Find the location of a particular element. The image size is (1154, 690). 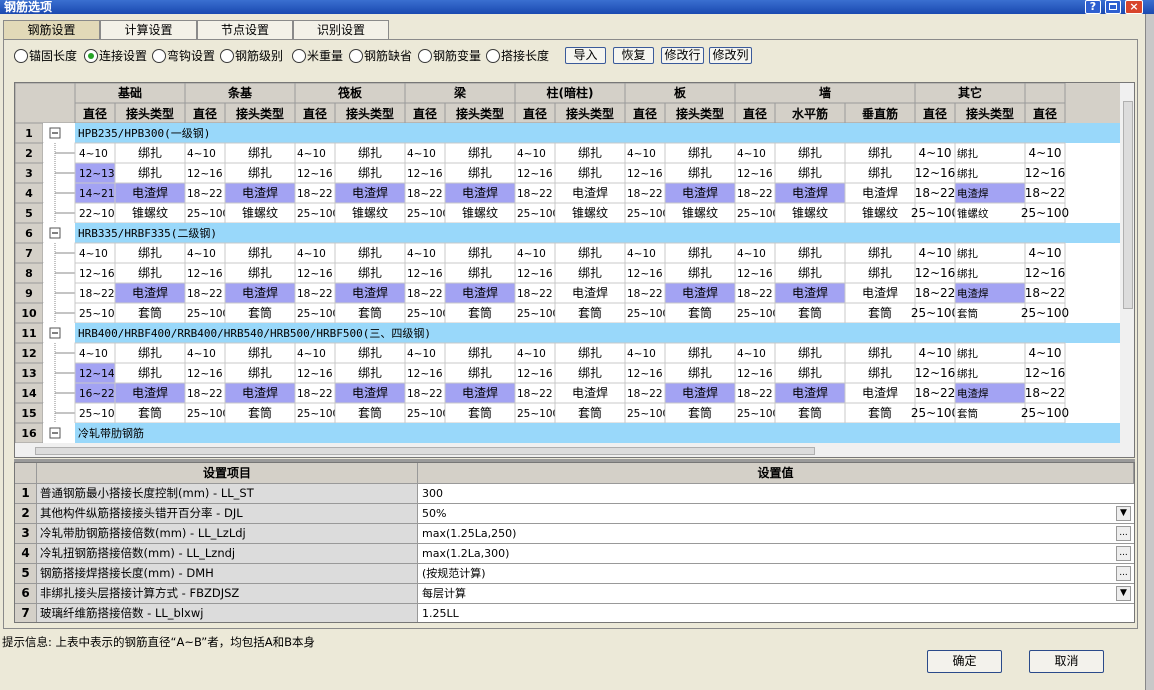

modify-row-button: 修改行 is located at coordinates (682, 55).